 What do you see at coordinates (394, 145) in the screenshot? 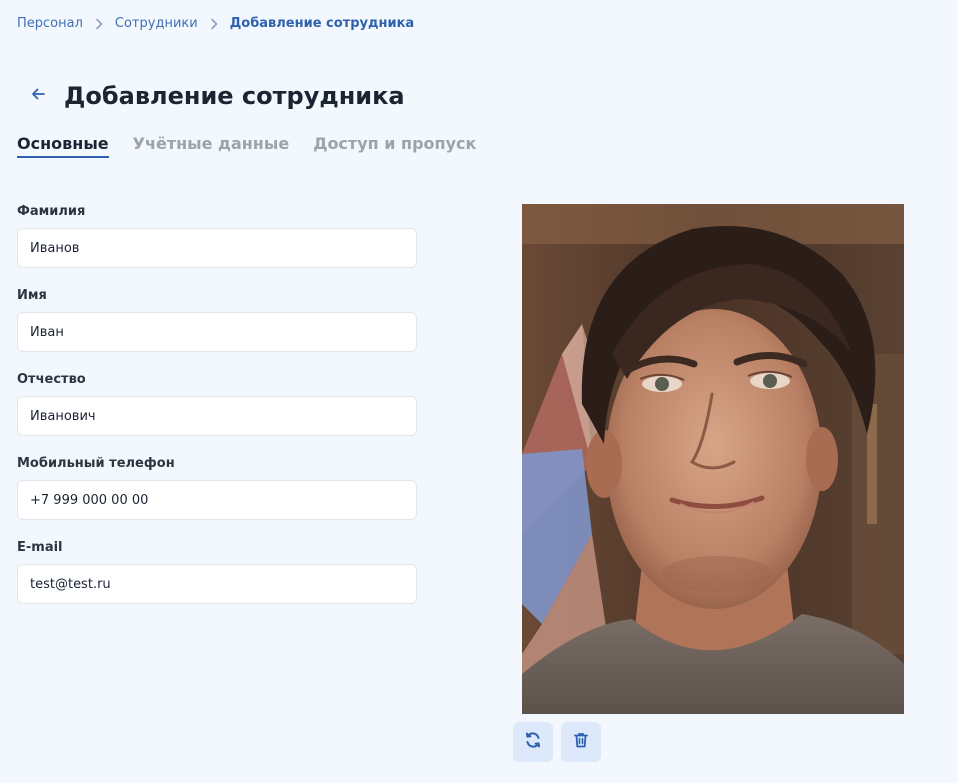
I see `tab-access-pass: Доступ и пропуск` at bounding box center [394, 145].